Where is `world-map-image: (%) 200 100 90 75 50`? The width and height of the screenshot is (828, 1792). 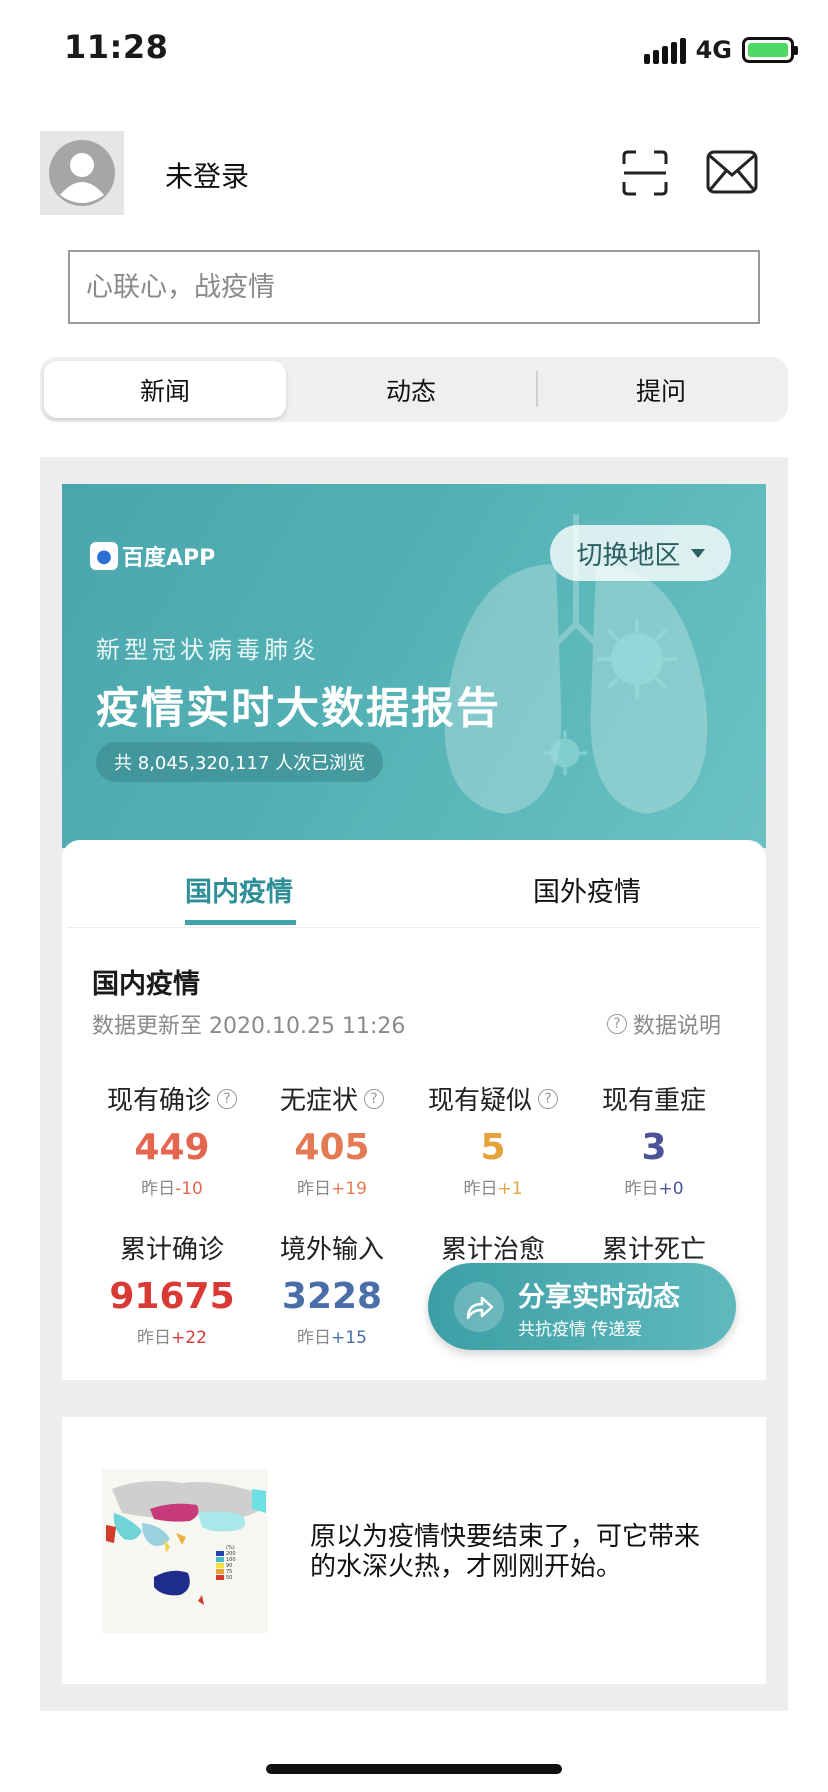 world-map-image: (%) 200 100 90 75 50 is located at coordinates (185, 1551).